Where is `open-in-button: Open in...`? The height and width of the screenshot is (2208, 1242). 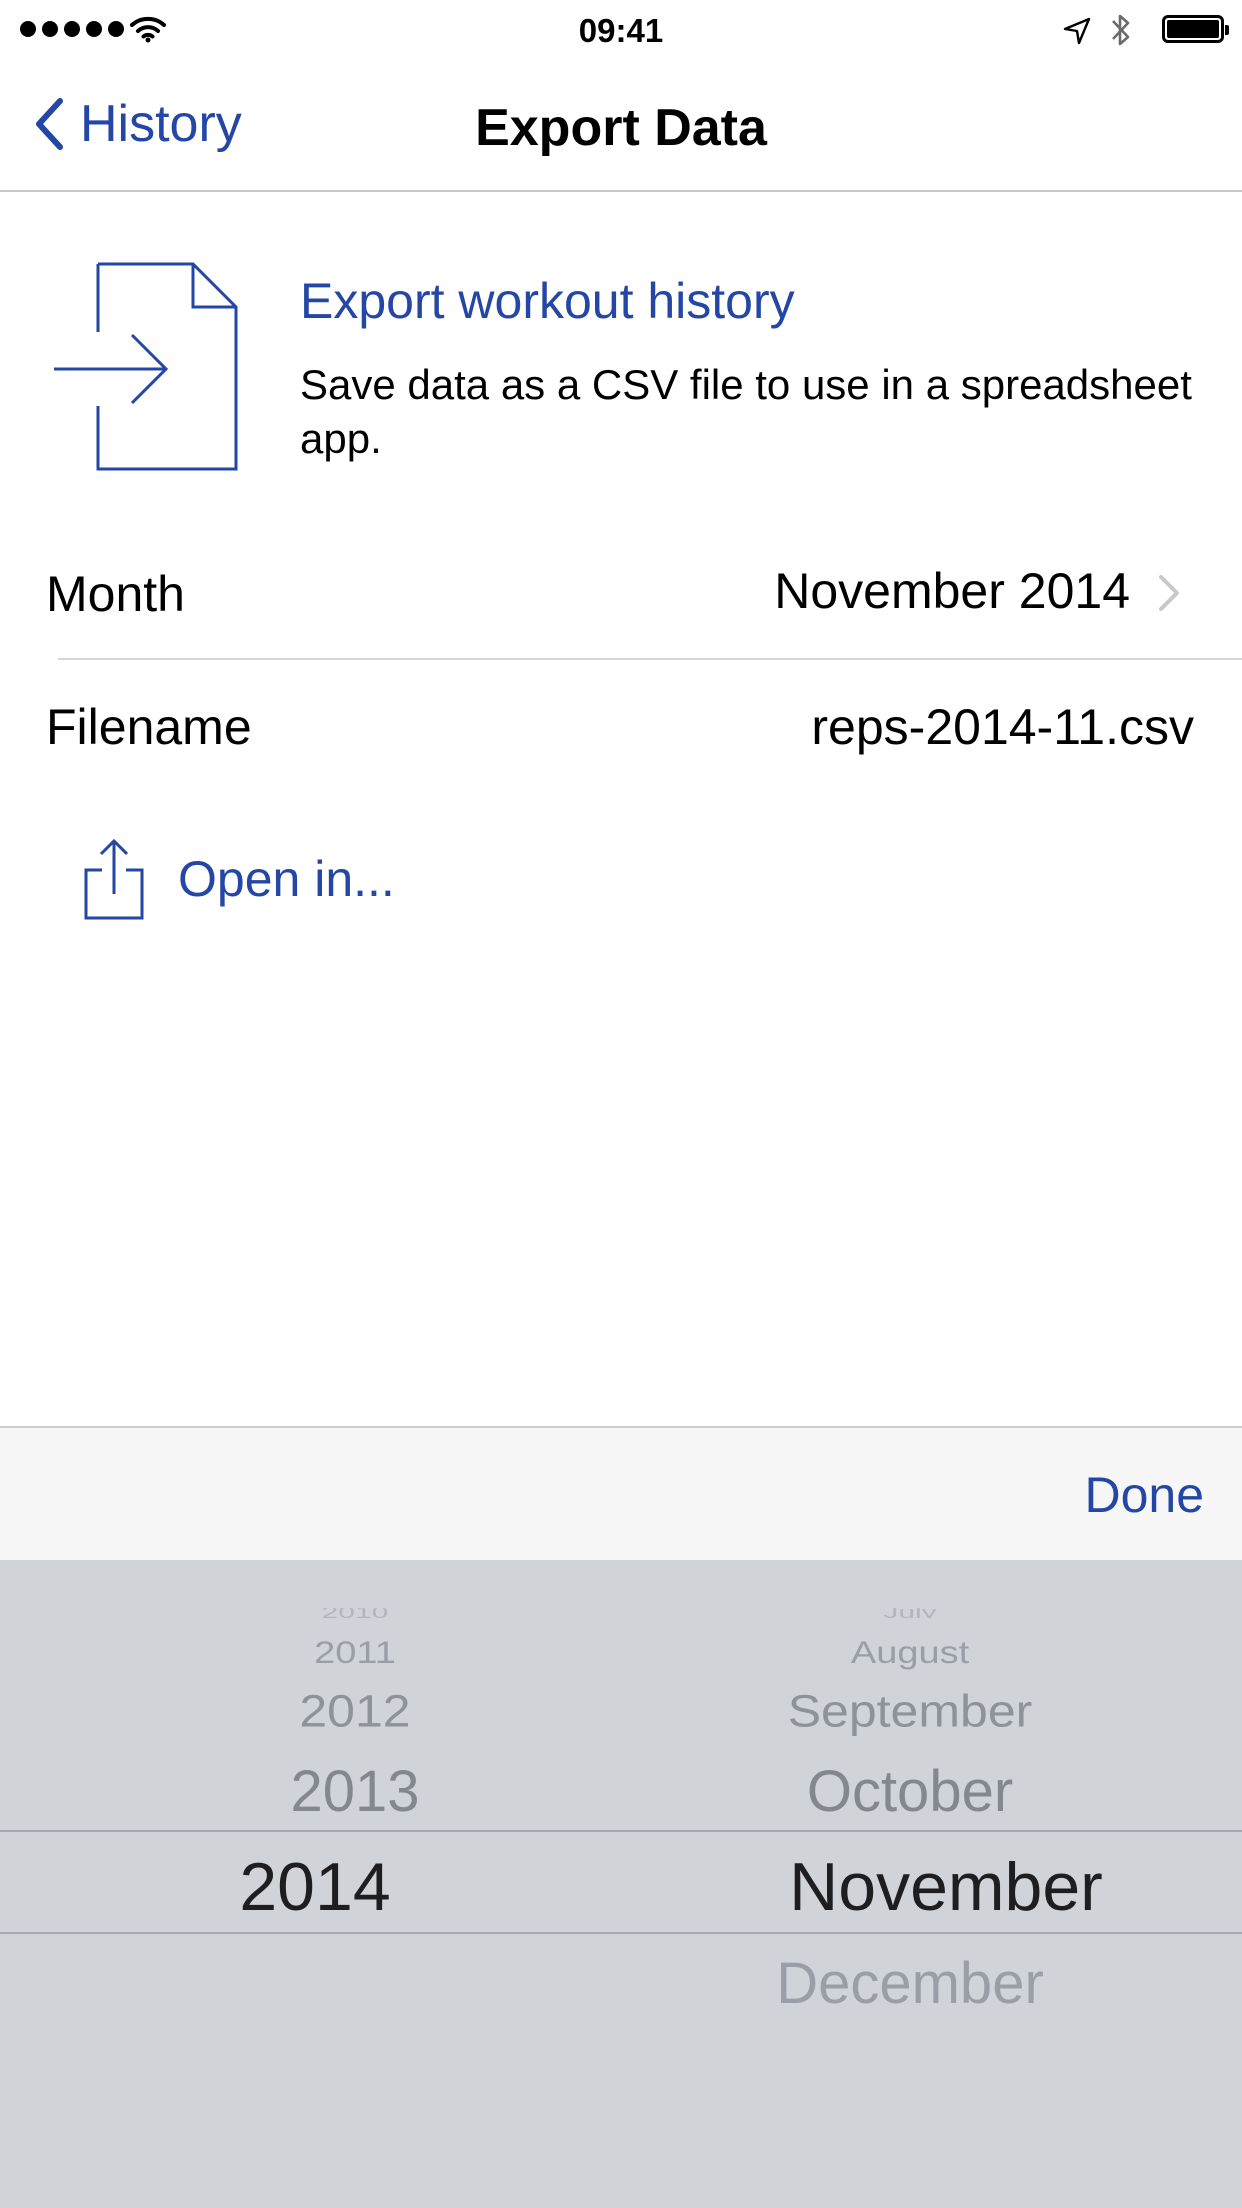 open-in-button: Open in... is located at coordinates (239, 879).